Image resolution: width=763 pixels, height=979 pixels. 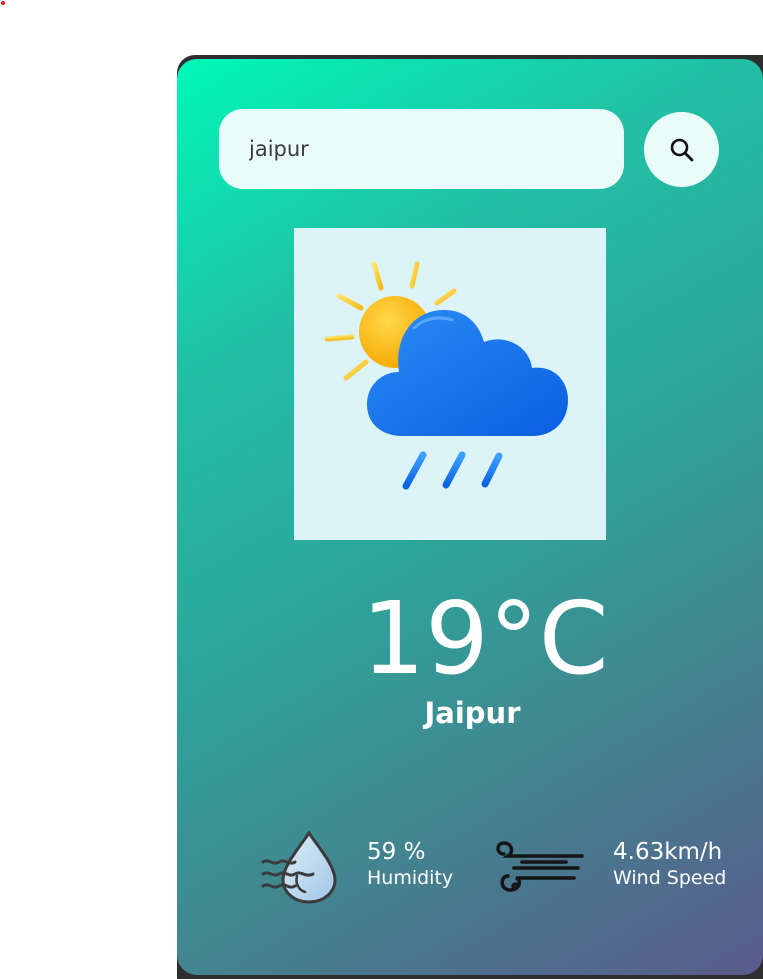 I want to click on humidity-icon, so click(x=299, y=867).